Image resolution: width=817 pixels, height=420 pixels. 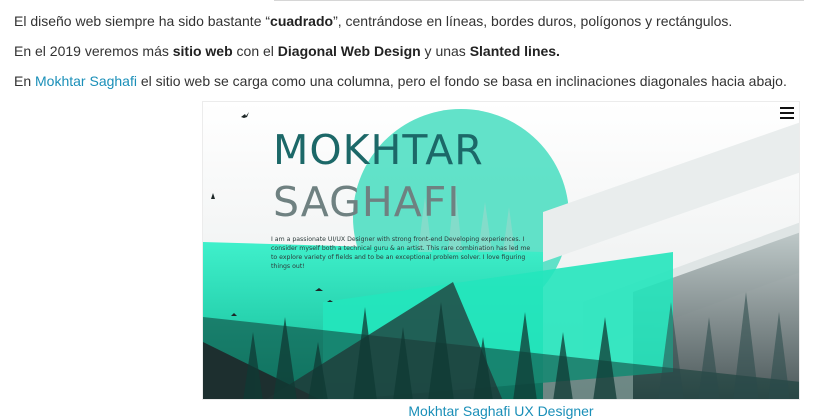 What do you see at coordinates (445, 51) in the screenshot?
I see `p2-text-3: y unas` at bounding box center [445, 51].